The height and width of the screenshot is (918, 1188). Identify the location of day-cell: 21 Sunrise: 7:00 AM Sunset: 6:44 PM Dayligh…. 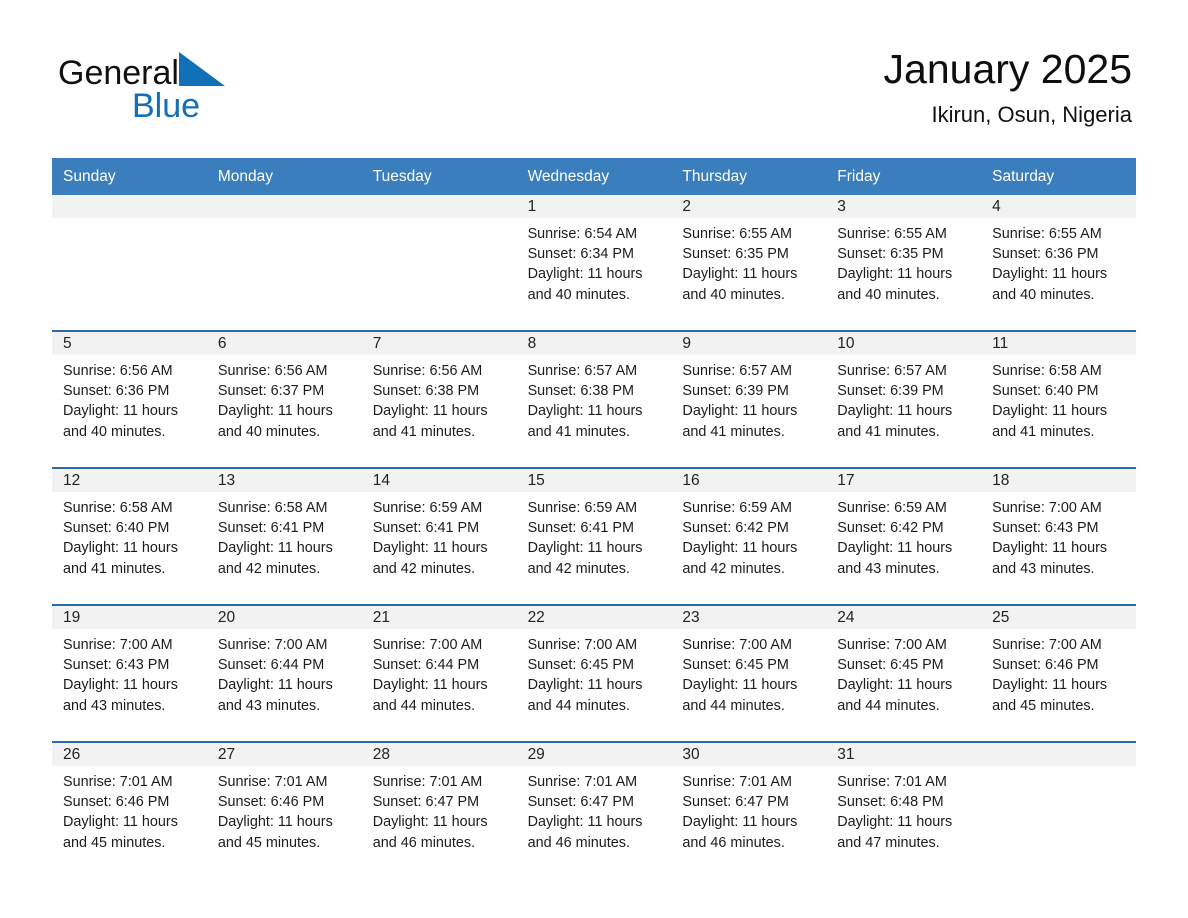
(439, 668).